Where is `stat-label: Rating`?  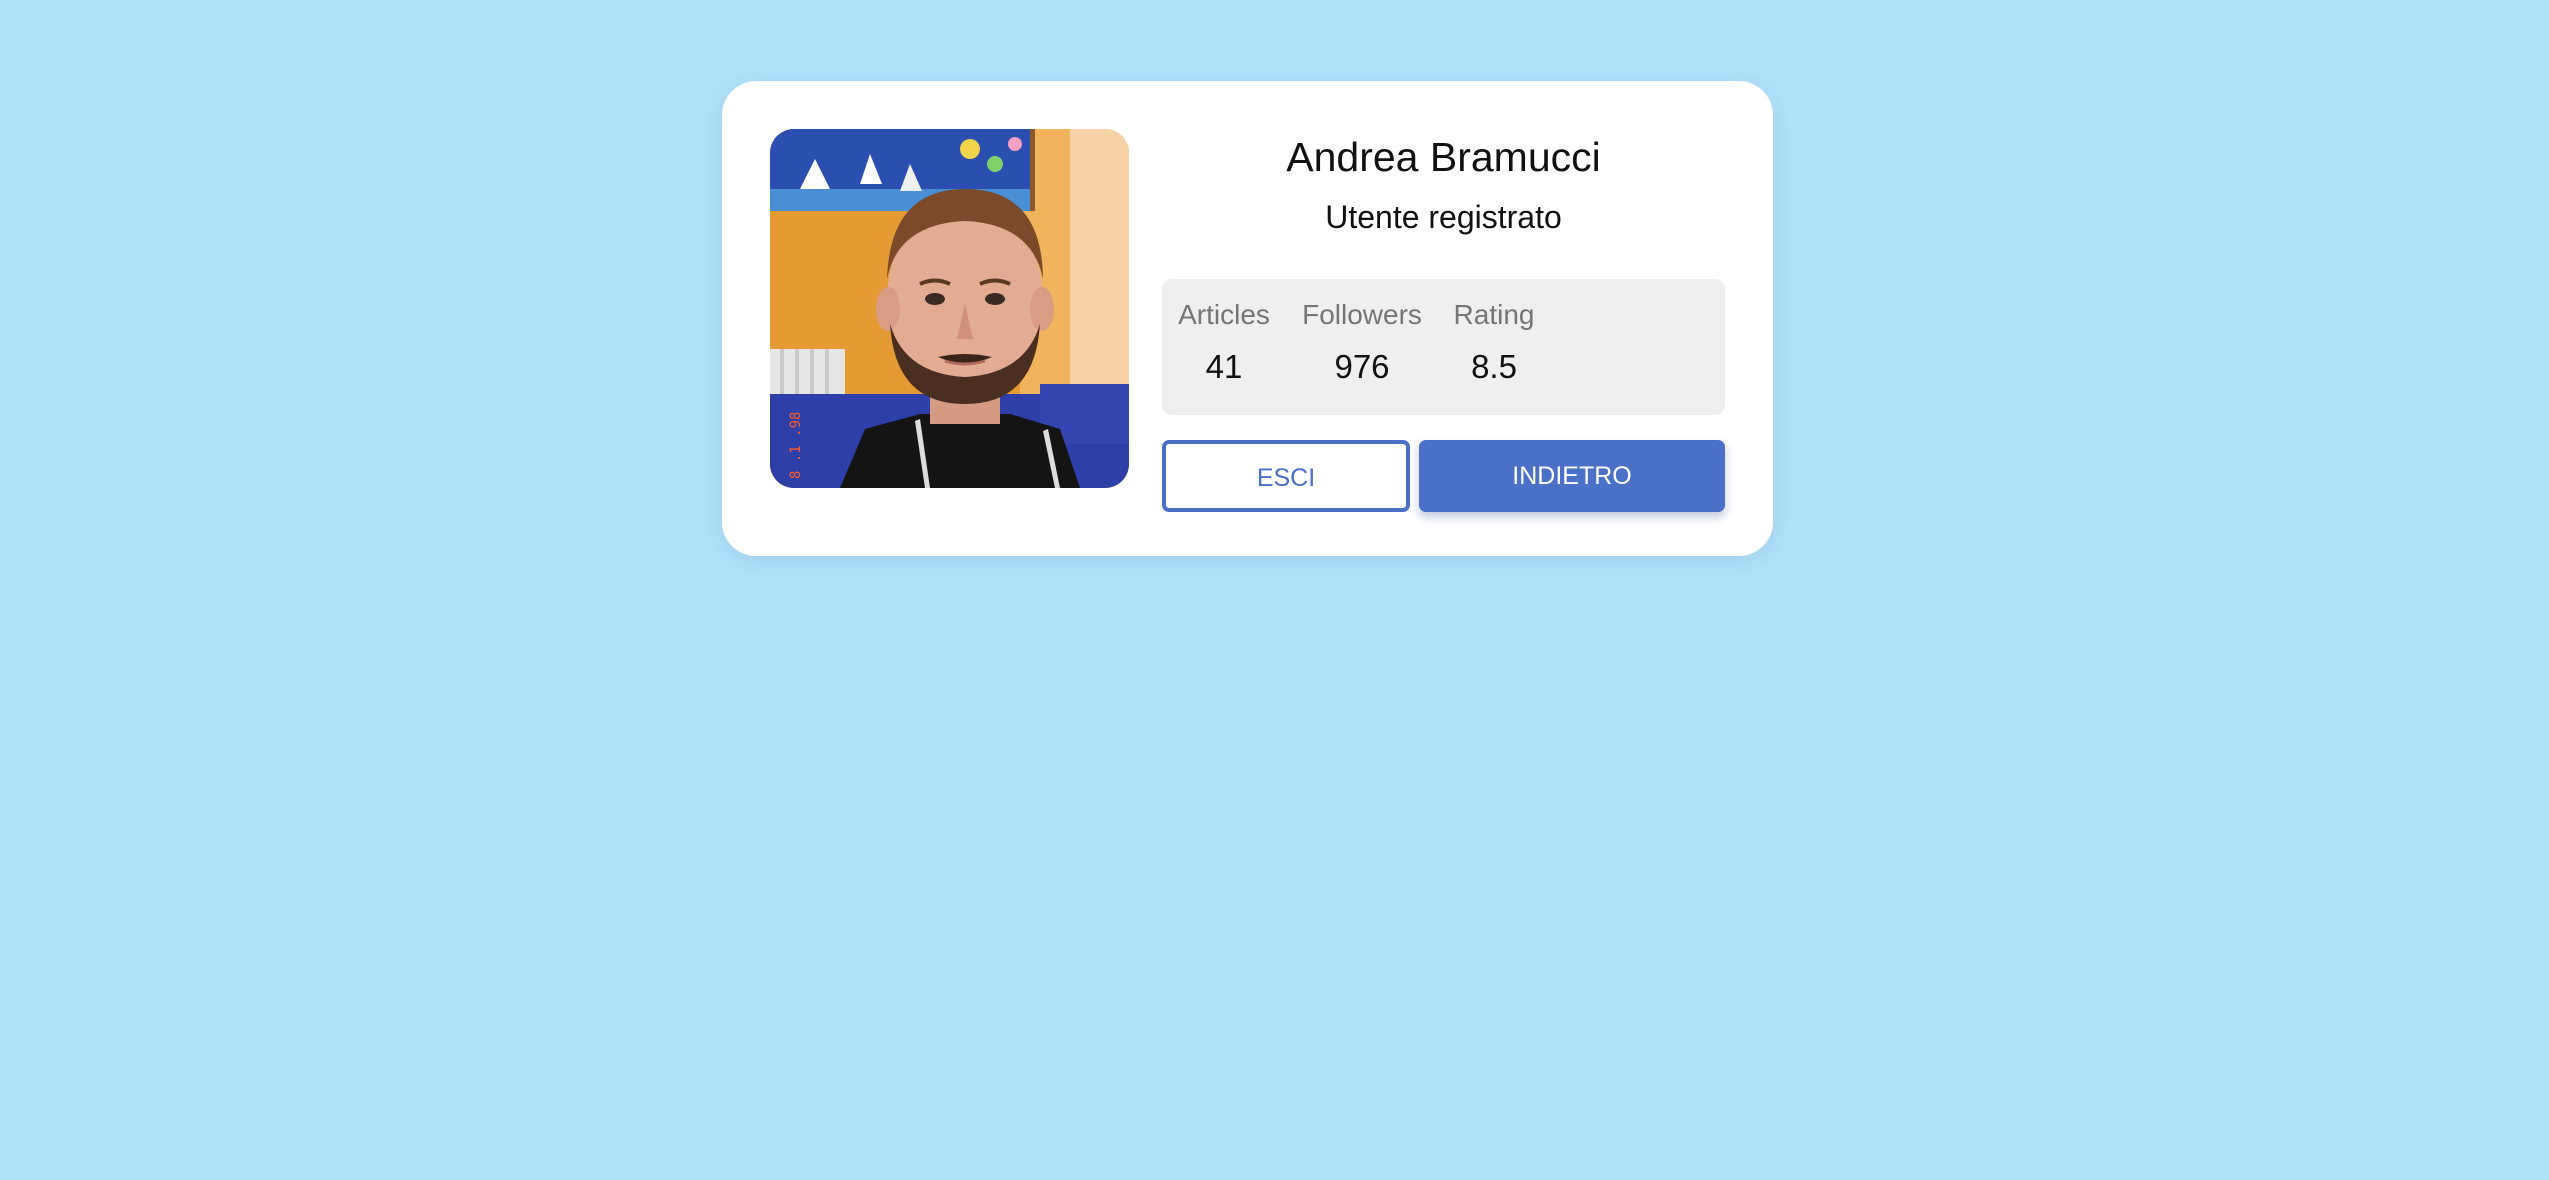 stat-label: Rating is located at coordinates (1494, 314).